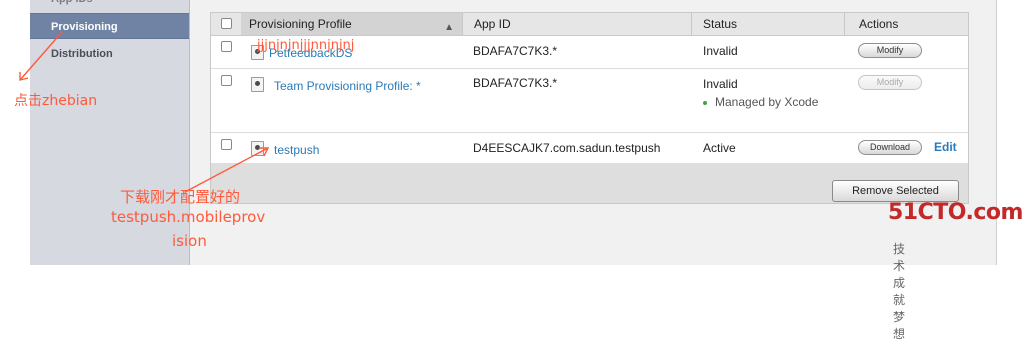 Image resolution: width=1024 pixels, height=342 pixels. What do you see at coordinates (188, 217) in the screenshot?
I see `annotation-bottom-line2: testpush.mobileprov` at bounding box center [188, 217].